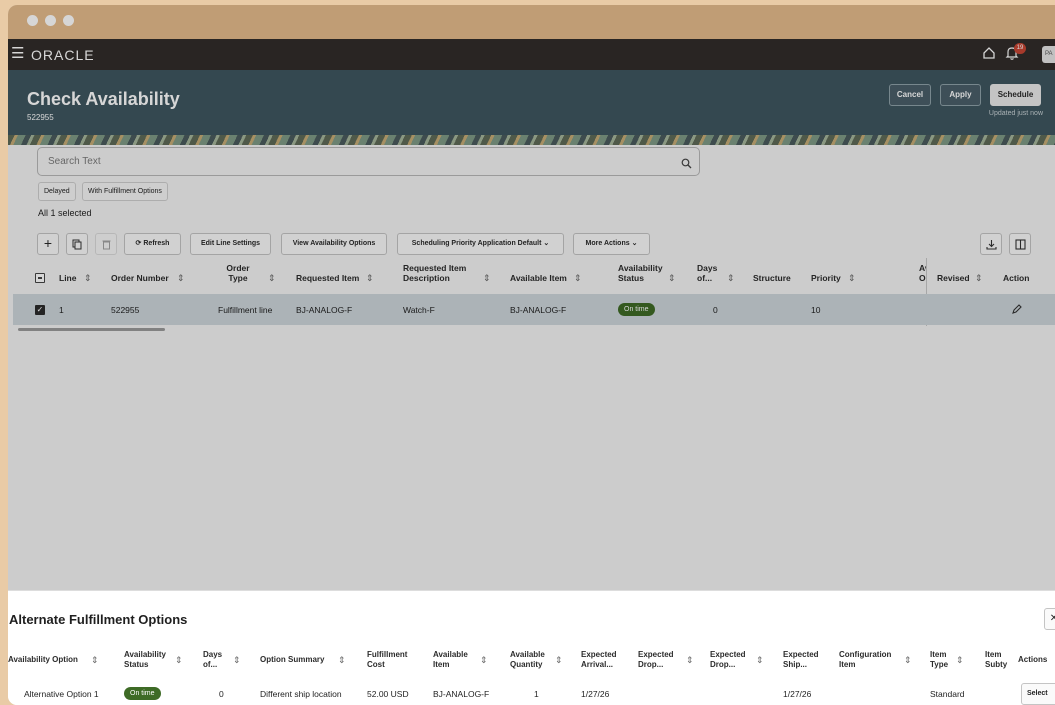  What do you see at coordinates (103, 99) in the screenshot?
I see `page-title: Check Availability` at bounding box center [103, 99].